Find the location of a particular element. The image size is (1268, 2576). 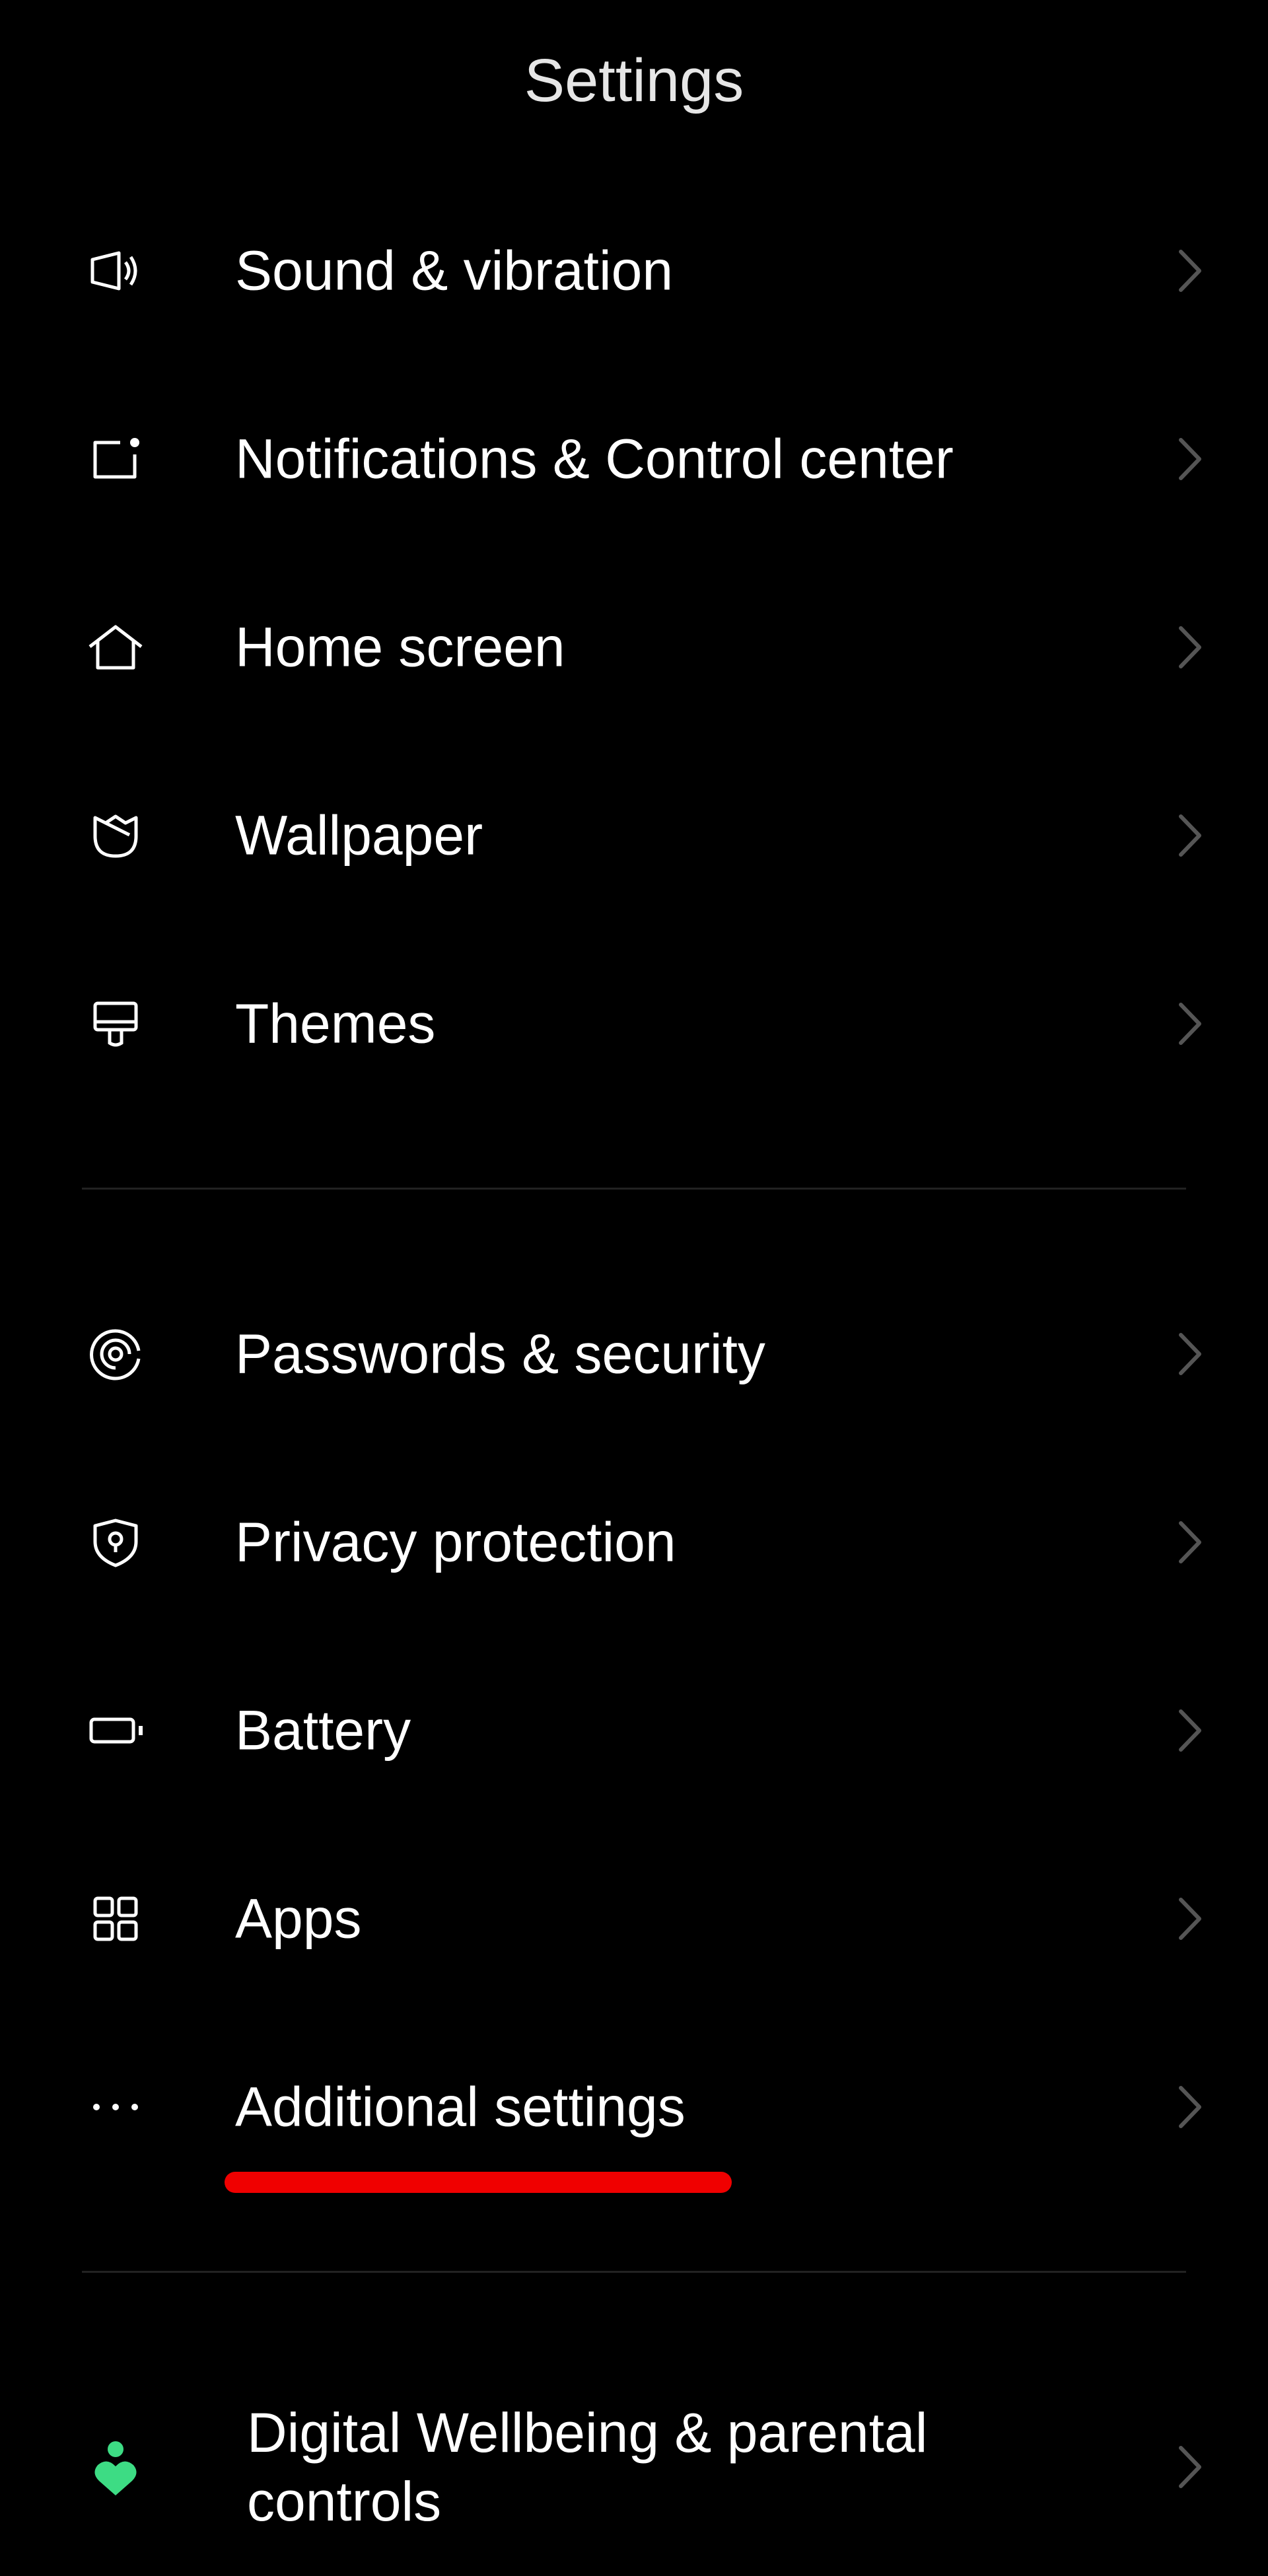

item-label: Sound & vibration is located at coordinates (454, 270).